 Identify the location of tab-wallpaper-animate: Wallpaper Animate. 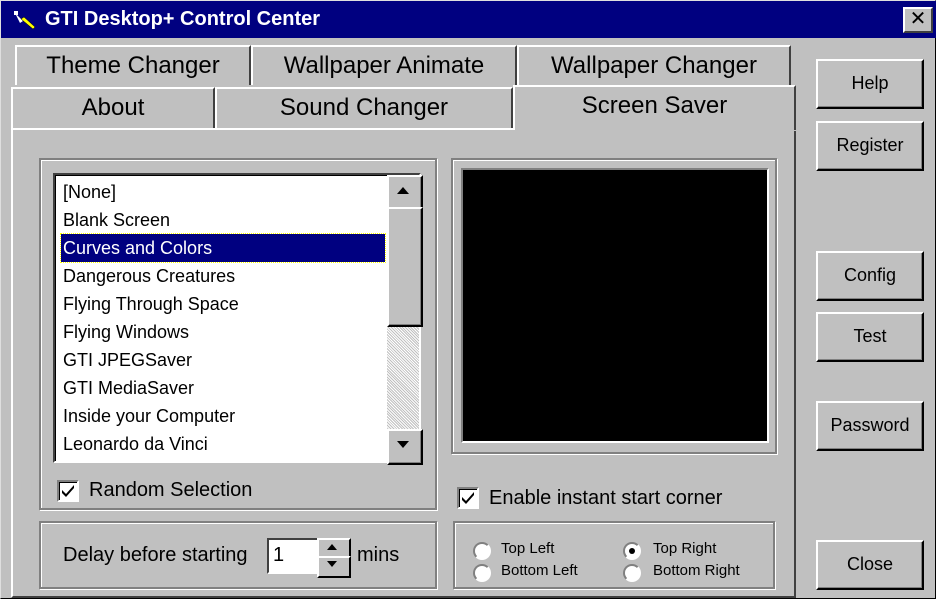
(384, 65).